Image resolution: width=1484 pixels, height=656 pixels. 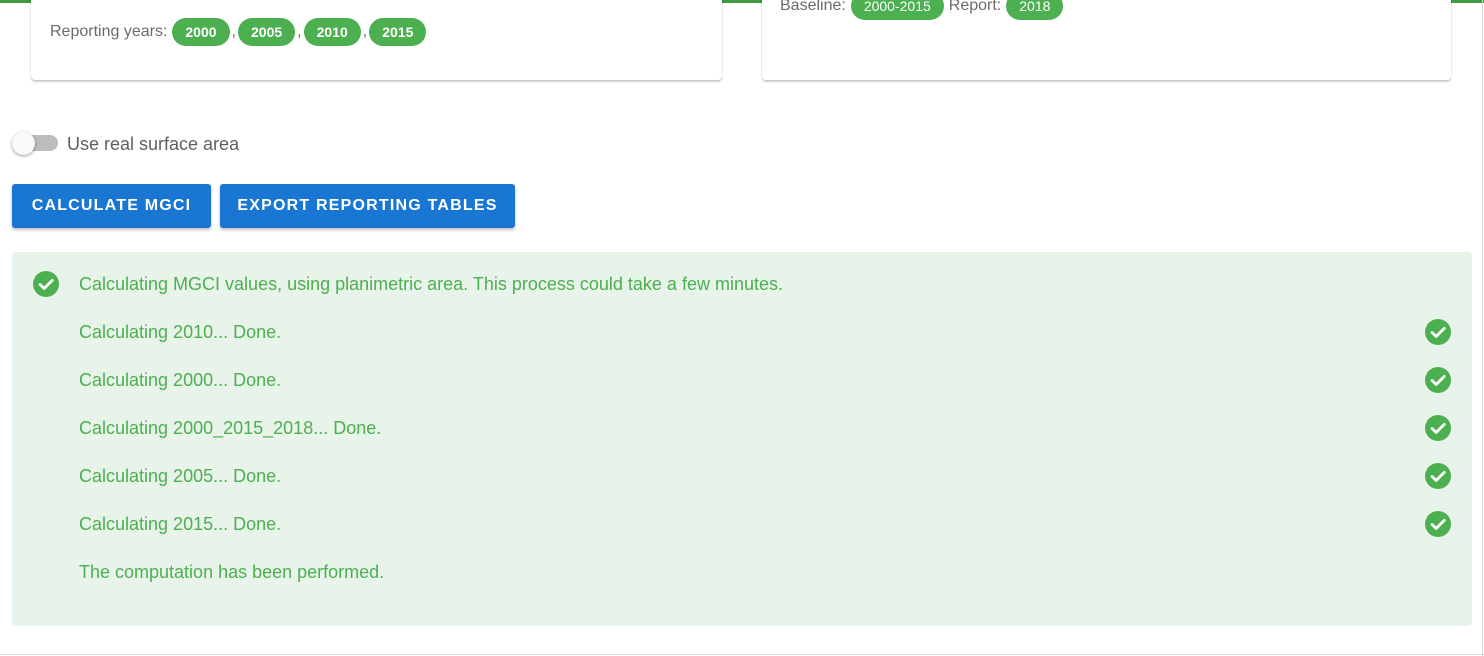 What do you see at coordinates (180, 476) in the screenshot?
I see `status-step: Calculating 2005... Done.` at bounding box center [180, 476].